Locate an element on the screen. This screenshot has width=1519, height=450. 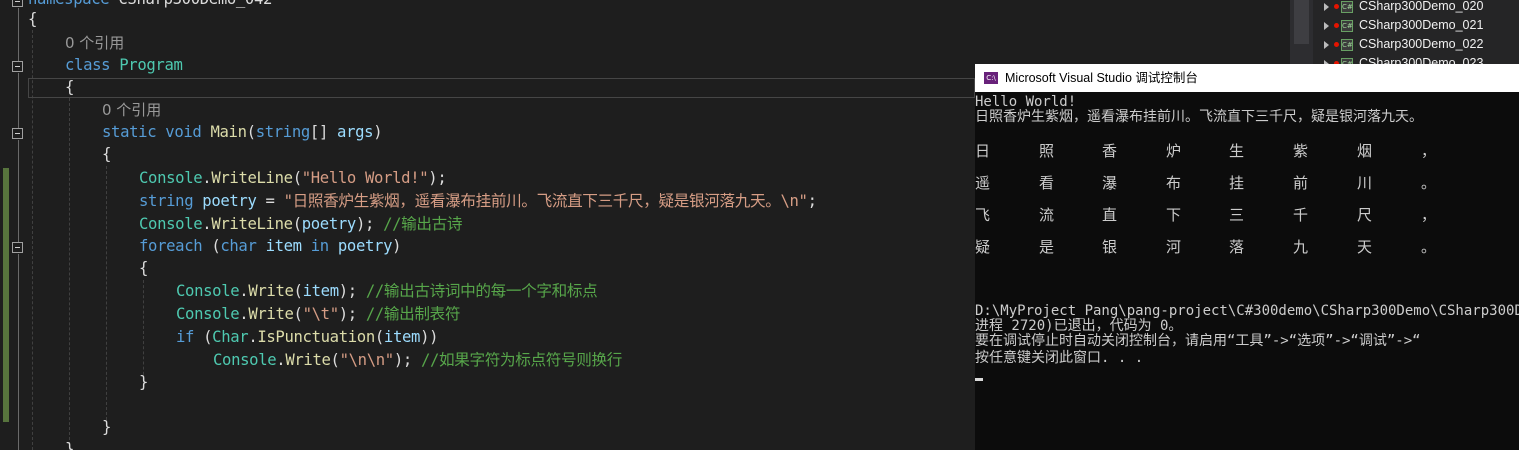
code-line-stmt4: Console.Write(item); //输出古诗词中的每一个字和标点 is located at coordinates (313, 291).